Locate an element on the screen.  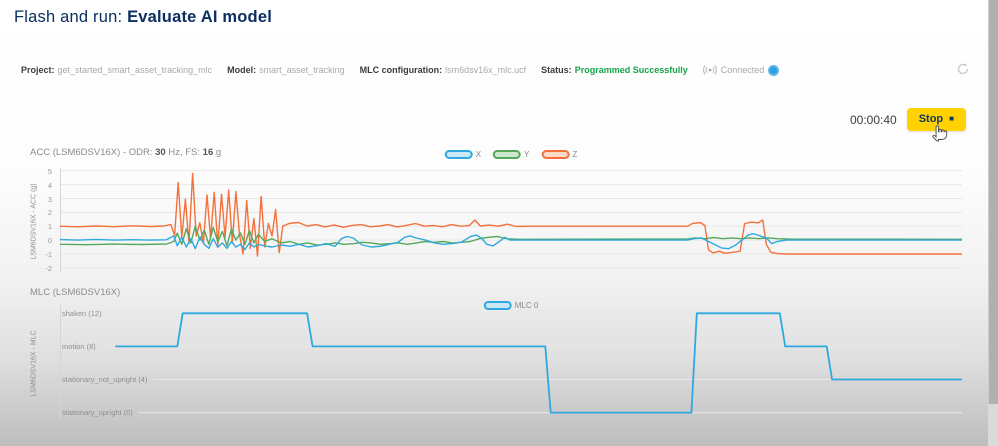
stop-button: Stop ■ is located at coordinates (936, 119).